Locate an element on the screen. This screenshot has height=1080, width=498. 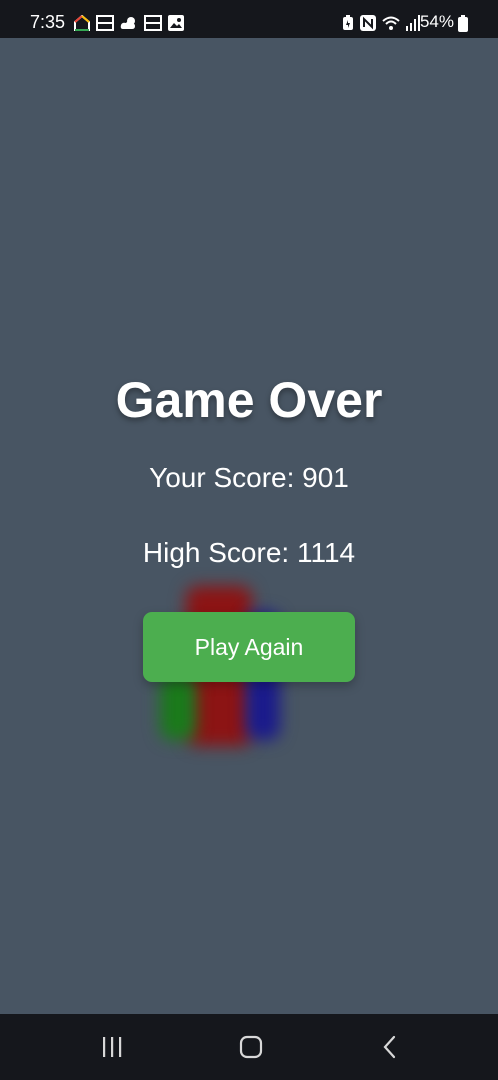
system-icons is located at coordinates (381, 23).